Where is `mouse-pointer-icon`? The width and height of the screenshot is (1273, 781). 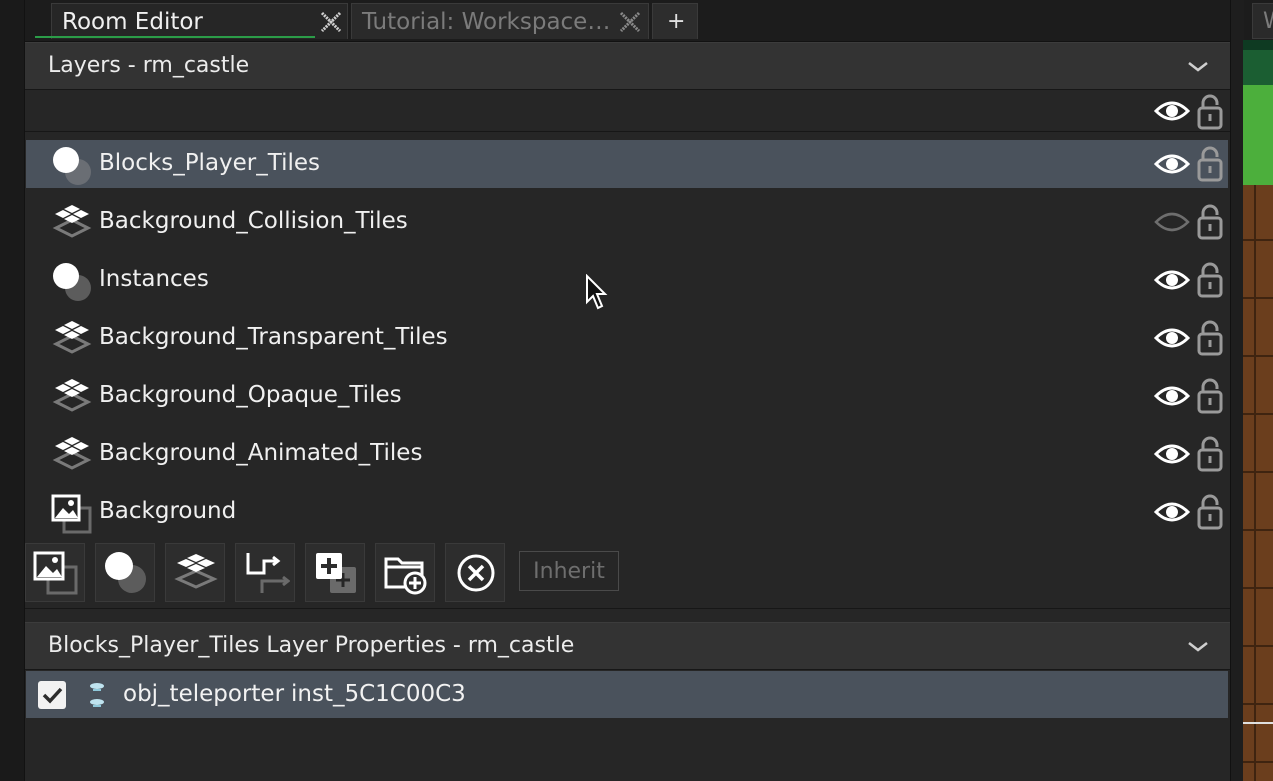 mouse-pointer-icon is located at coordinates (597, 292).